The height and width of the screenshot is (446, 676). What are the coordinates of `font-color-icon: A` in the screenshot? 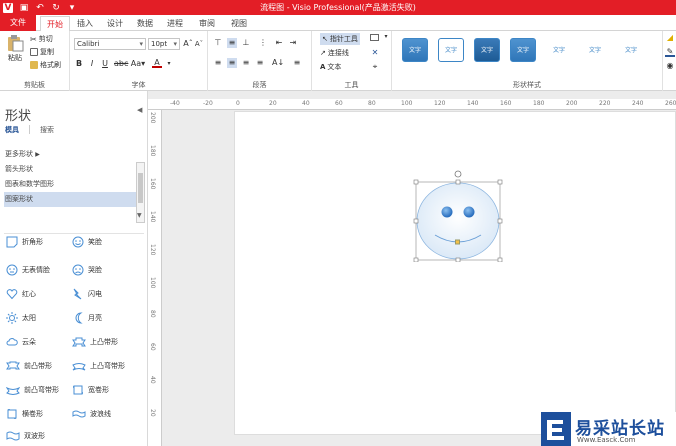 It's located at (157, 63).